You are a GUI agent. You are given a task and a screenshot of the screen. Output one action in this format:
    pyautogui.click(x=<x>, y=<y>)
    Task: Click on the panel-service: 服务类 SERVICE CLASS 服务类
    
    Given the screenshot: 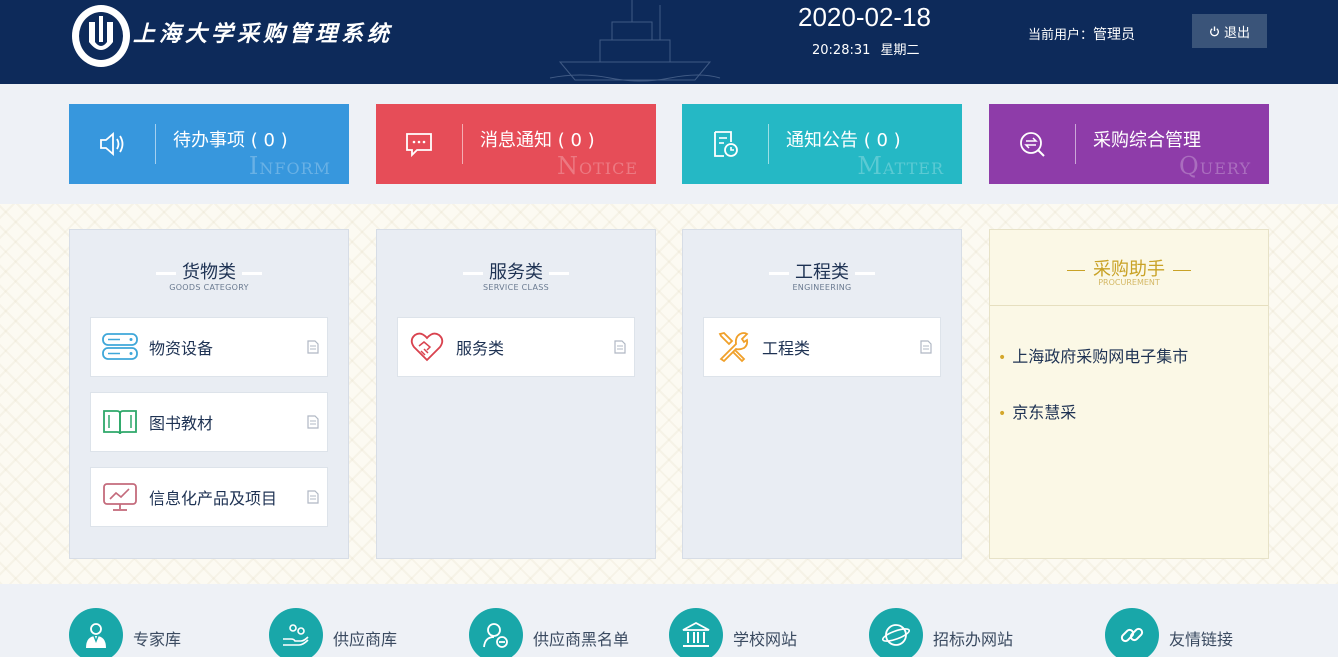 What is the action you would take?
    pyautogui.click(x=516, y=394)
    